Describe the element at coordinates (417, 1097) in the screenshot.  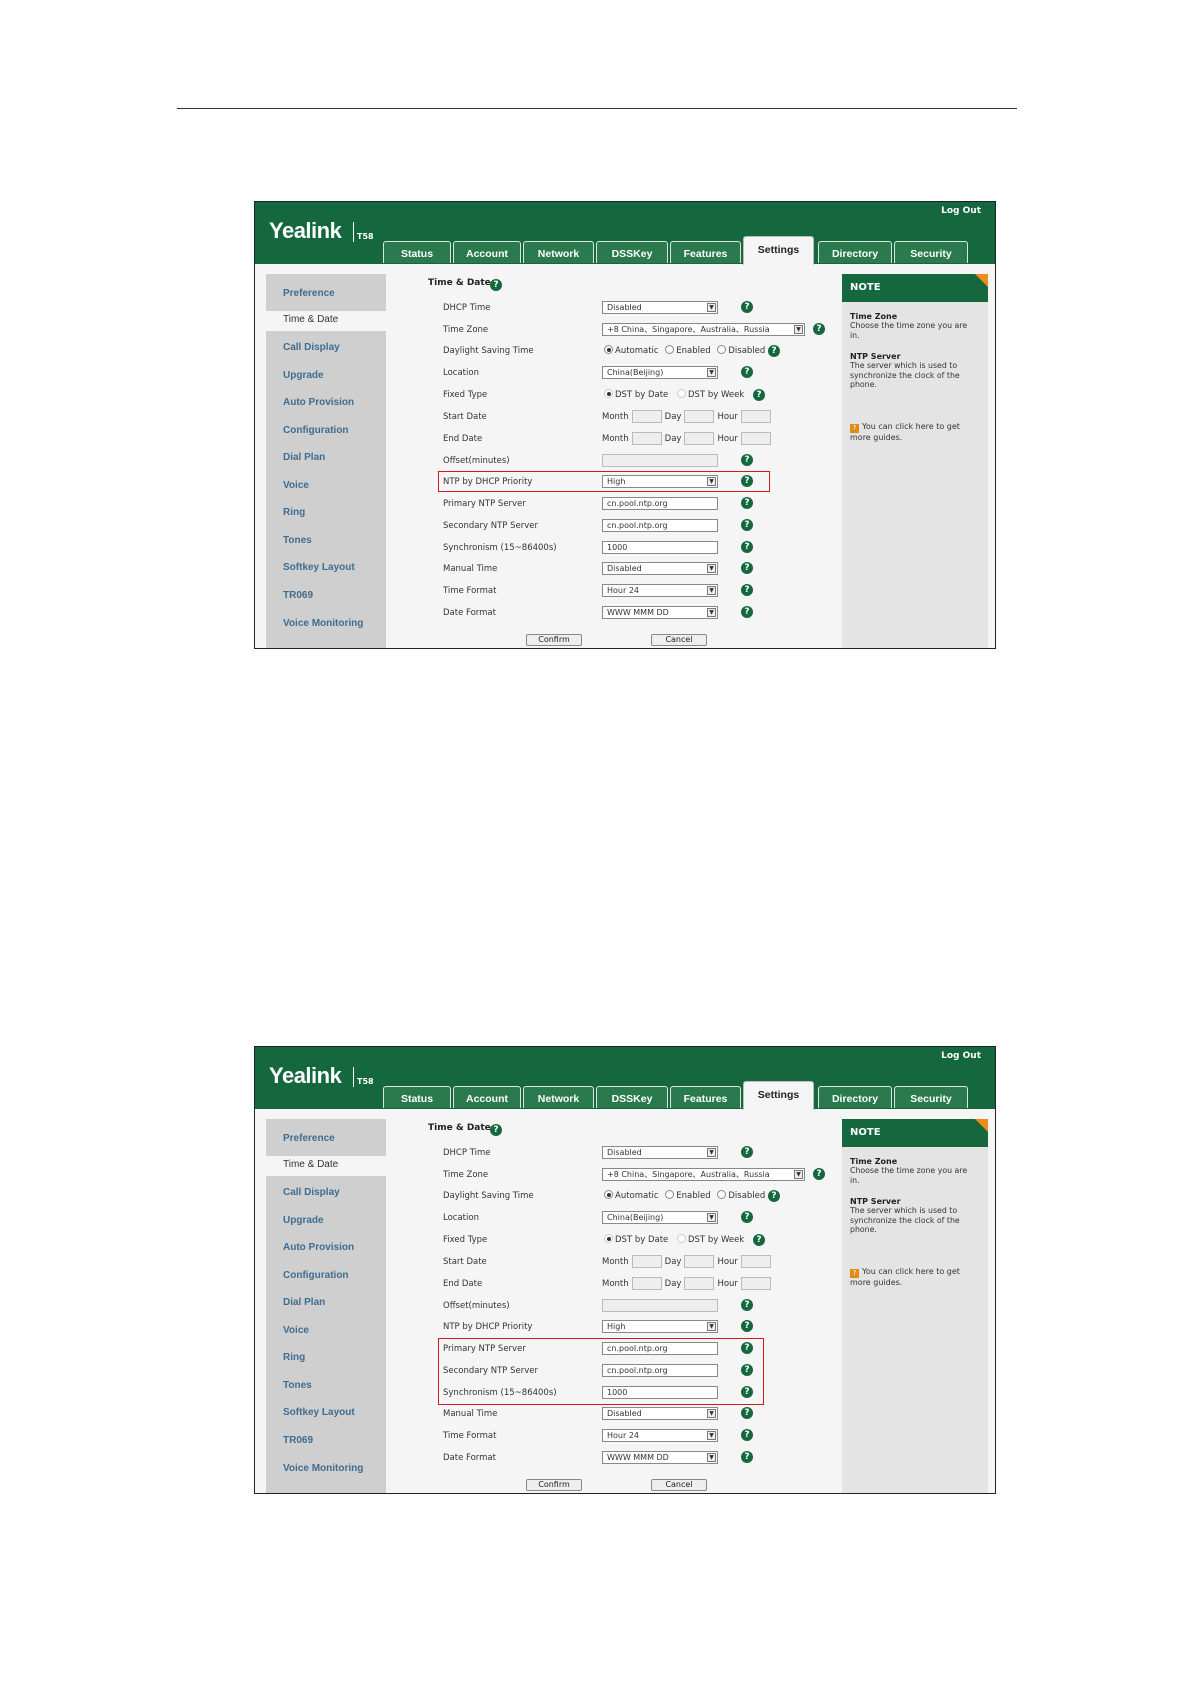
I see `tab-status: Status` at that location.